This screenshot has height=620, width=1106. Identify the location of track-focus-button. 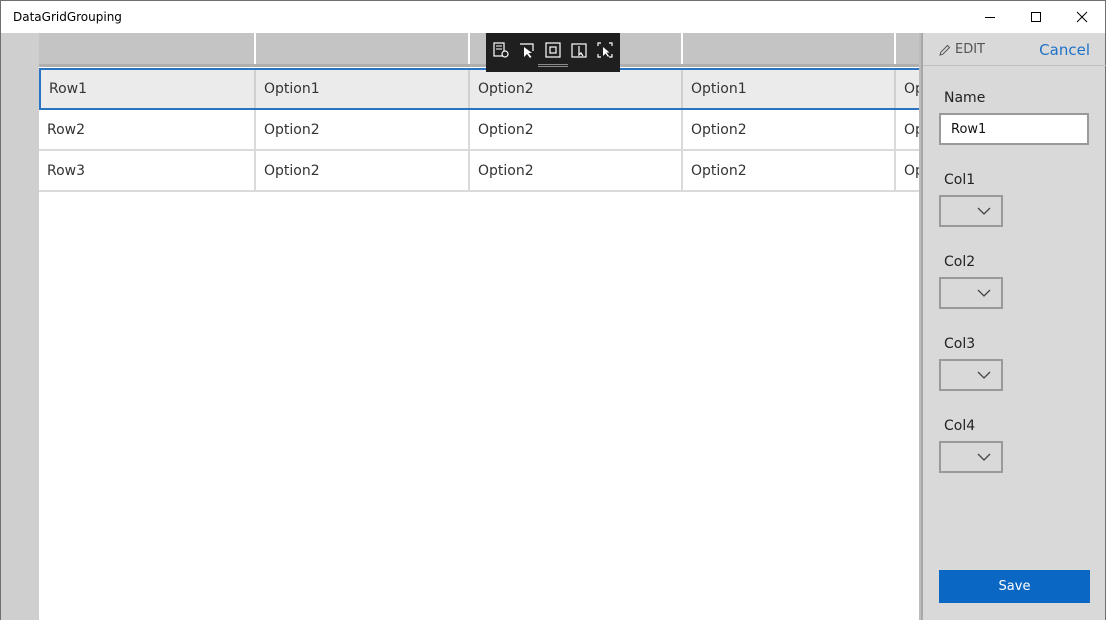
(579, 50).